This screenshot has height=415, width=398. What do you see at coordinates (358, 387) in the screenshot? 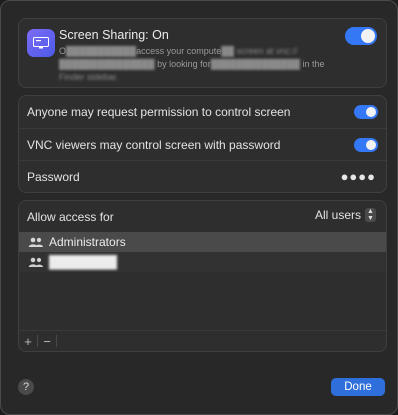
I see `done-button: Done` at bounding box center [358, 387].